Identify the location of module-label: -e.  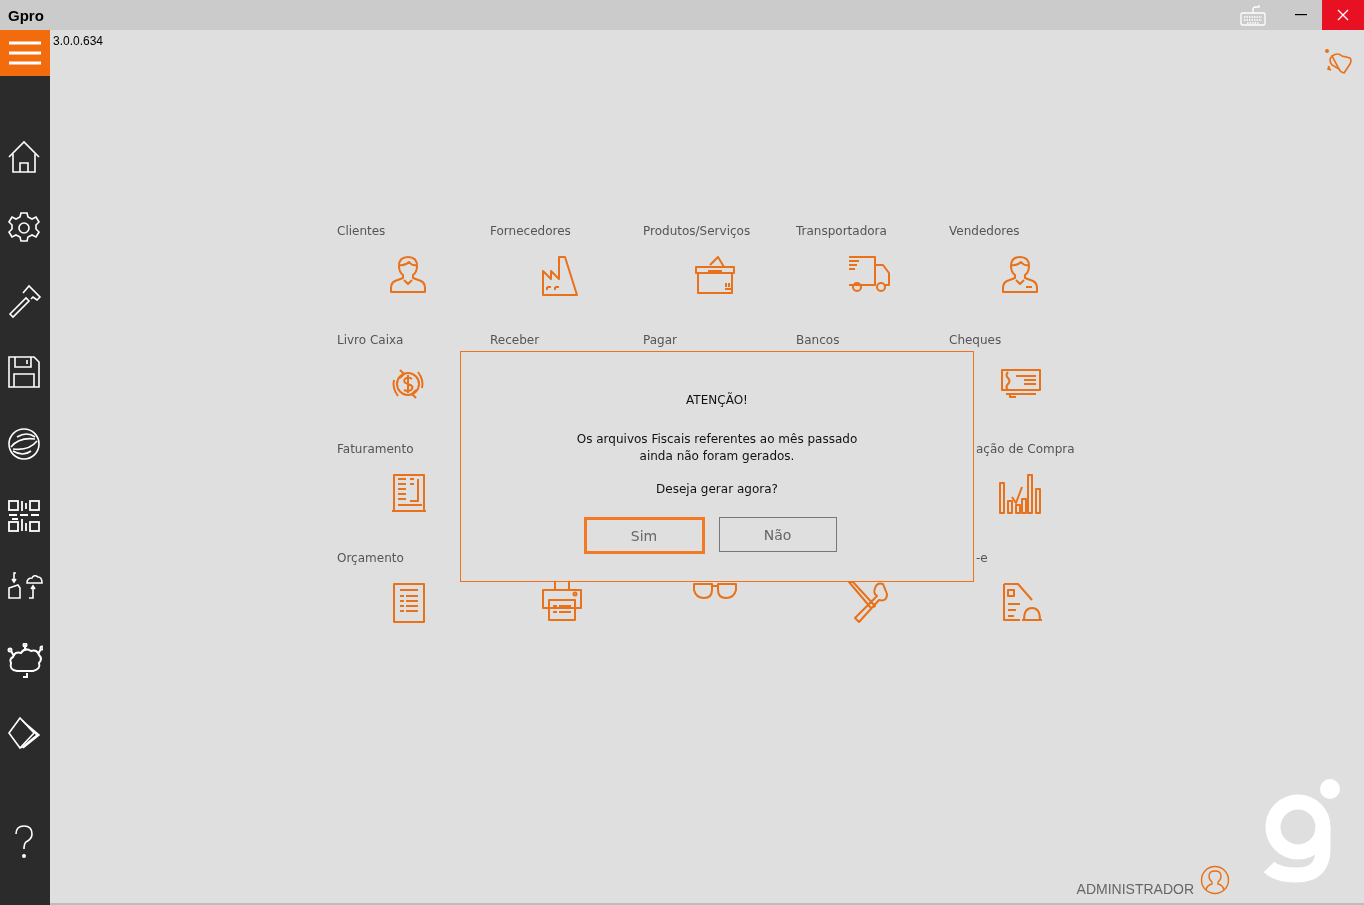
(982, 559).